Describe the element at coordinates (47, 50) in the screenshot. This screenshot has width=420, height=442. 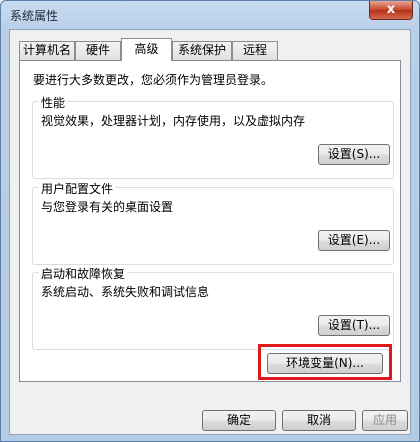
I see `tab-computer-name: 计算机名` at that location.